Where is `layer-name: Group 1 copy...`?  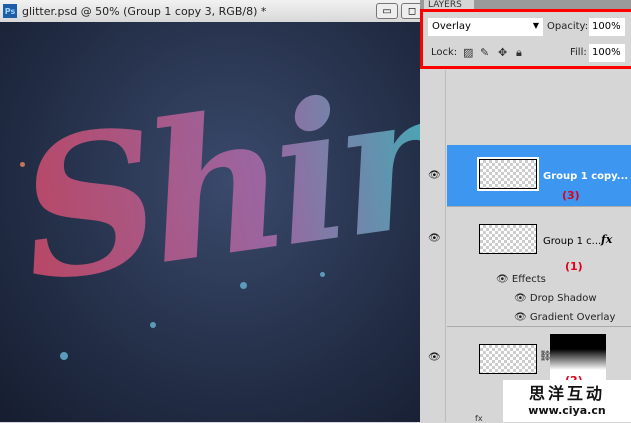
layer-name: Group 1 copy... is located at coordinates (586, 176).